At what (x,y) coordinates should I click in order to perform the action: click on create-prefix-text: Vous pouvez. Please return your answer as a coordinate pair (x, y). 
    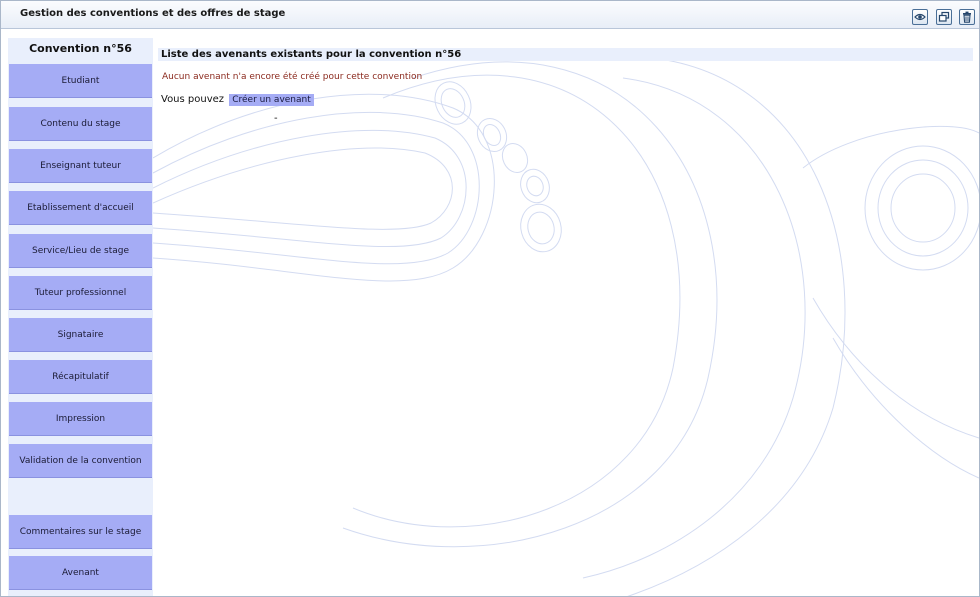
    Looking at the image, I should click on (193, 99).